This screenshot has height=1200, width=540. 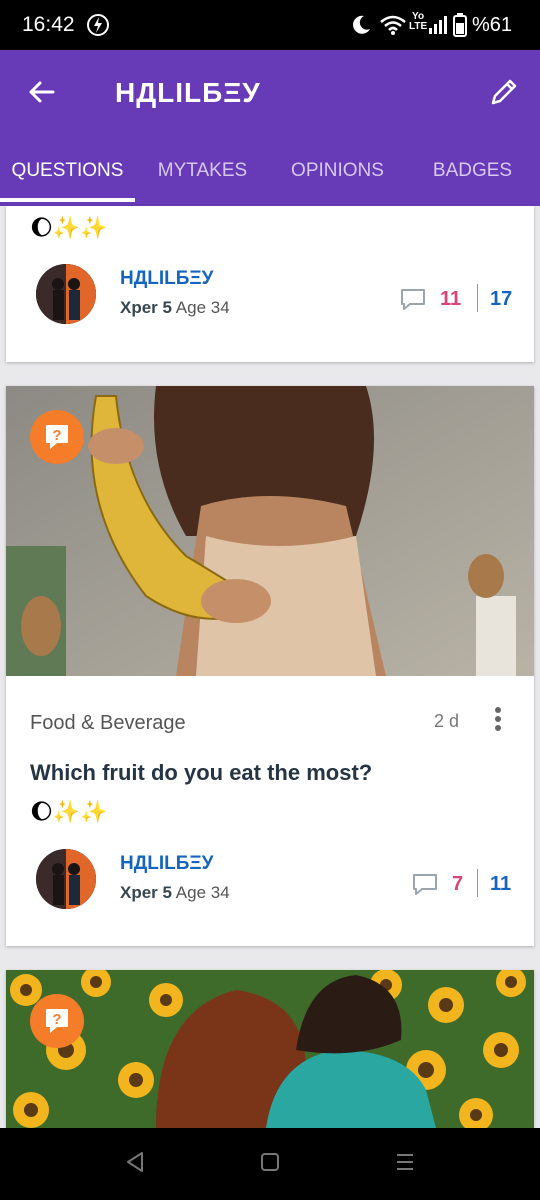 What do you see at coordinates (135, 1164) in the screenshot?
I see `nav-back-triangle-icon` at bounding box center [135, 1164].